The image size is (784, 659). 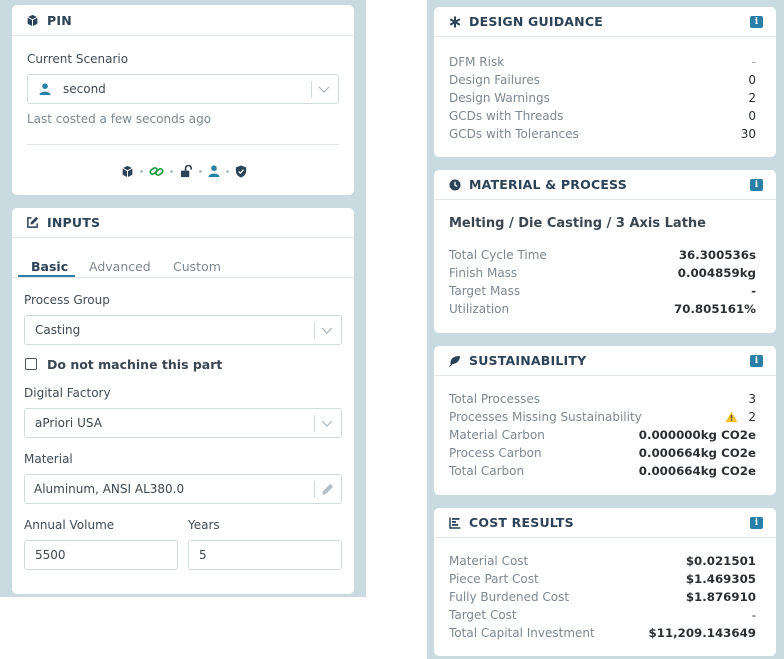 I want to click on leaf-icon, so click(x=454, y=361).